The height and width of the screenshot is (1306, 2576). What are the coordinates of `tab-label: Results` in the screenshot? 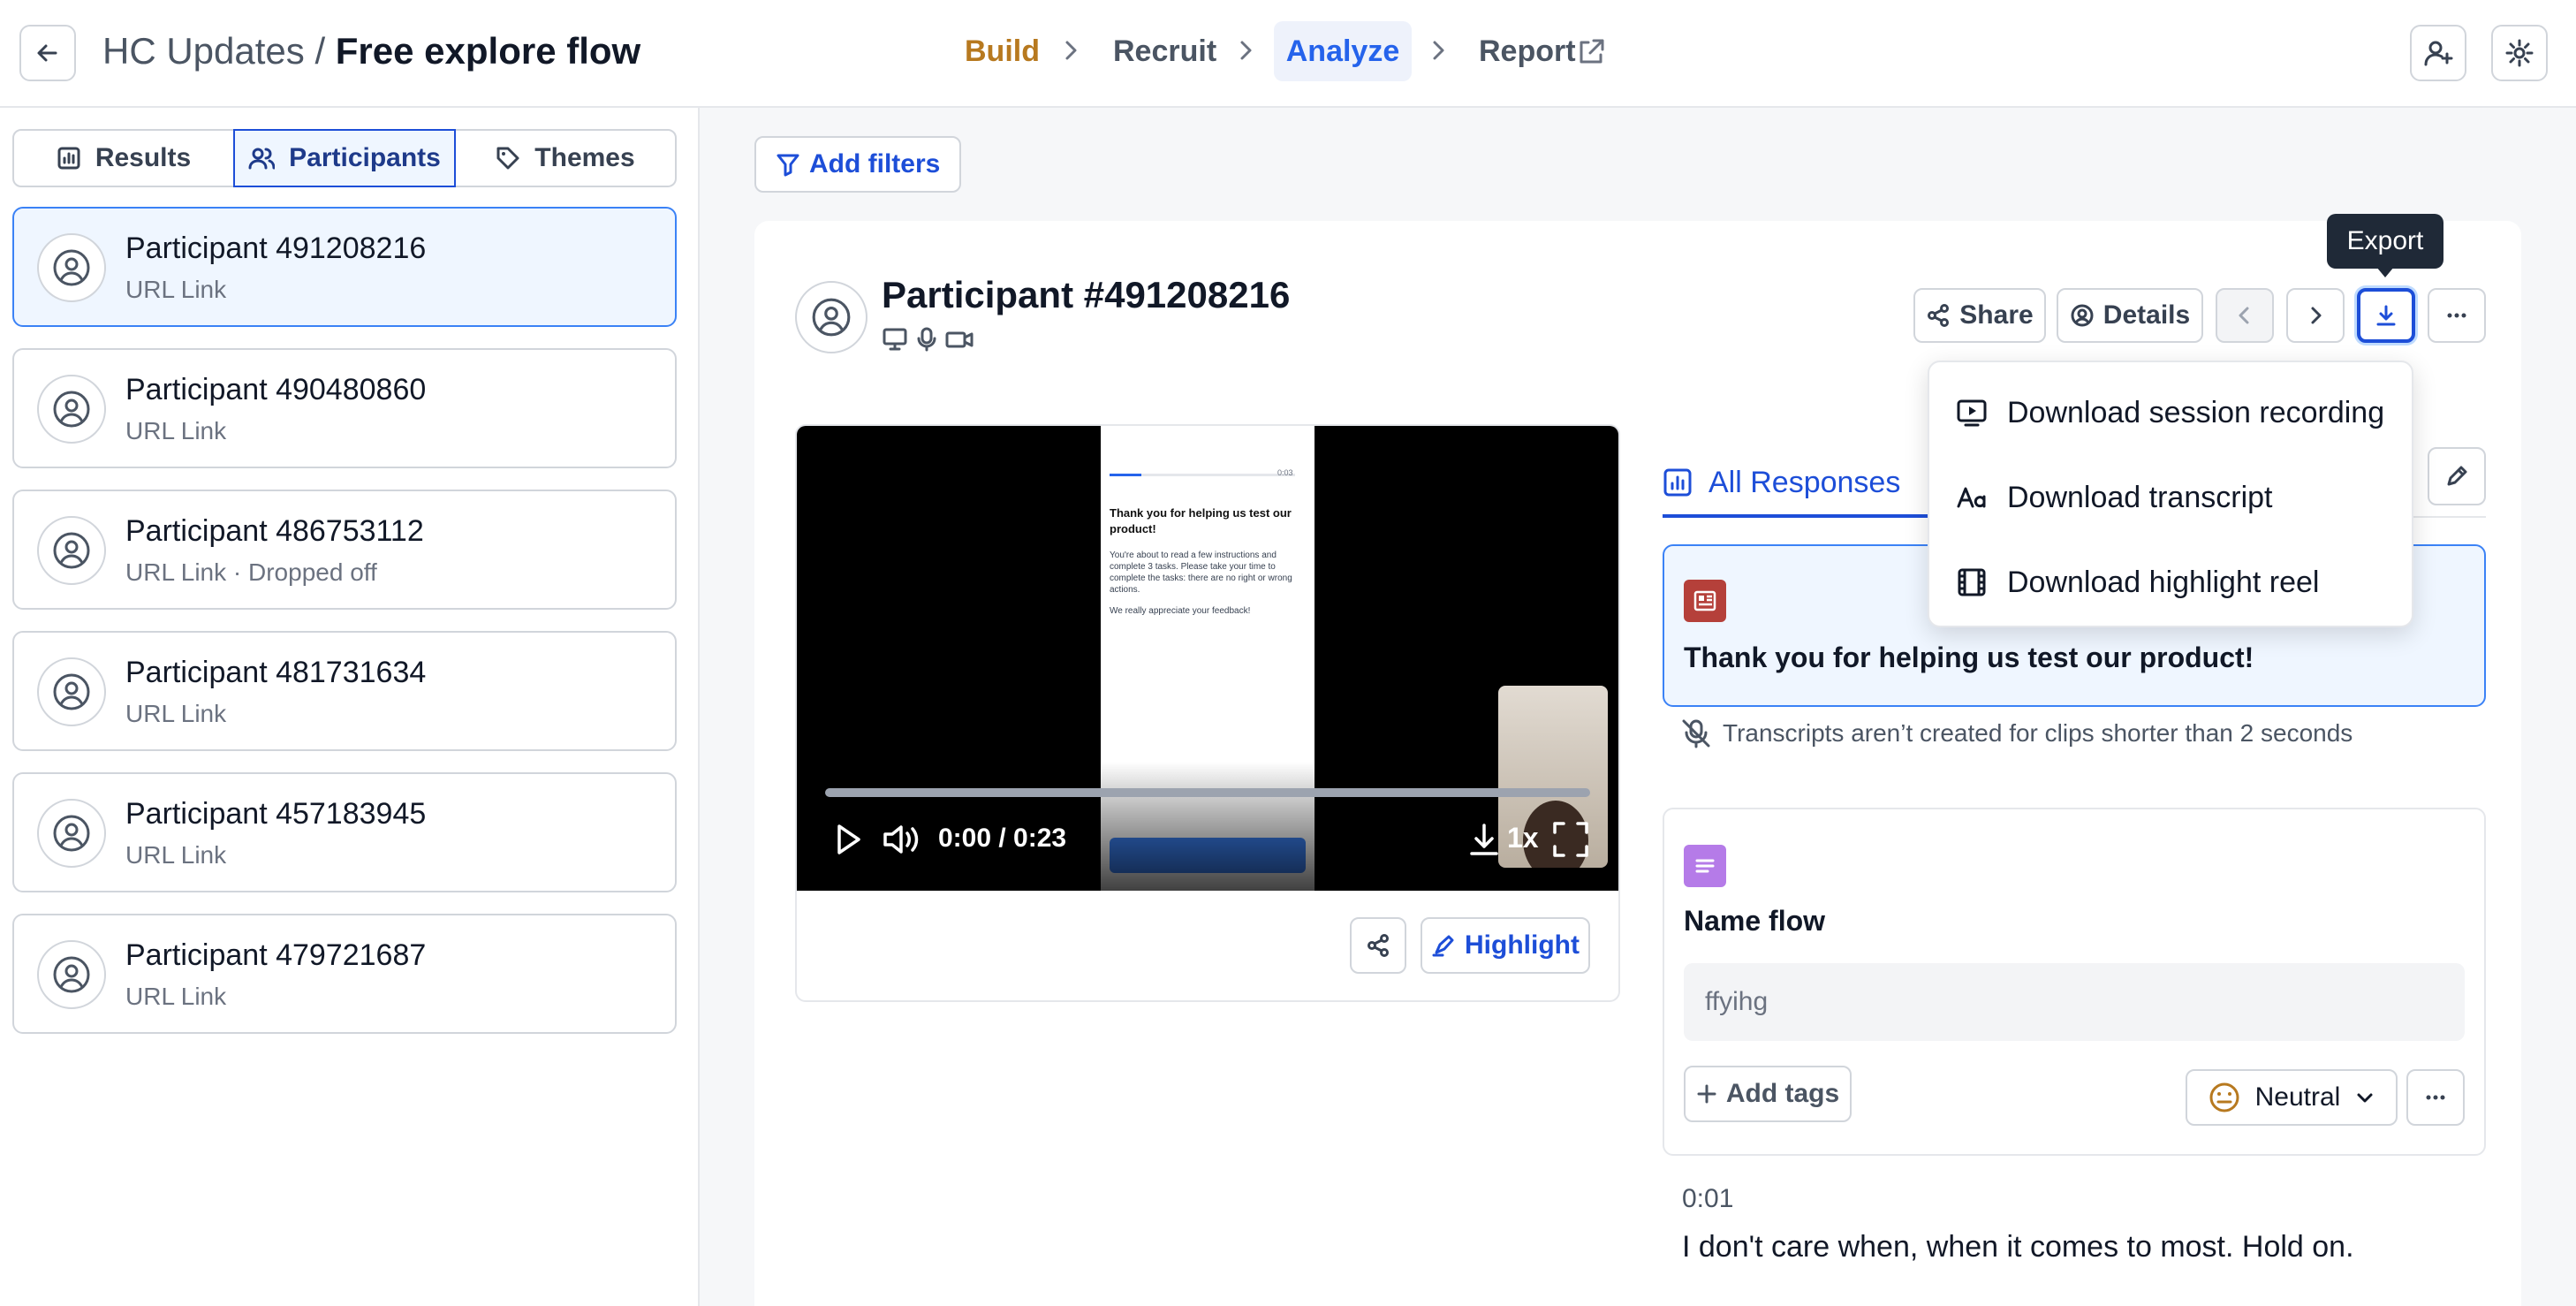 It's located at (144, 157).